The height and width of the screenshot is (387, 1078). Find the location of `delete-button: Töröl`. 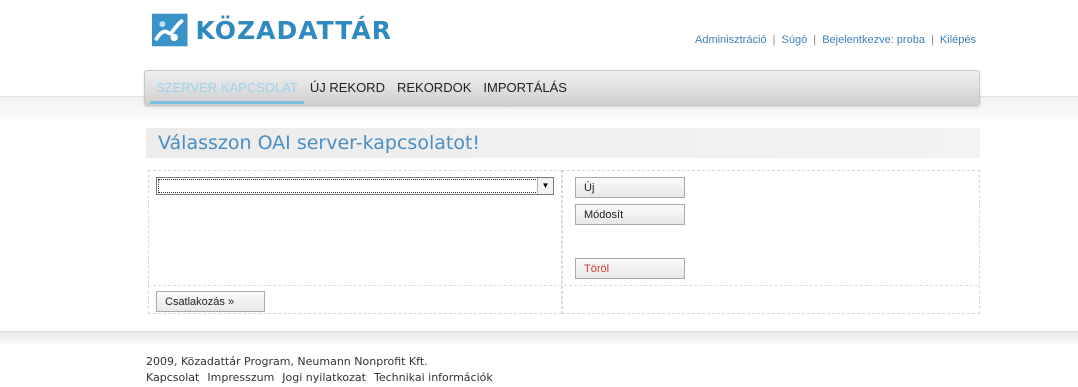

delete-button: Töröl is located at coordinates (630, 268).